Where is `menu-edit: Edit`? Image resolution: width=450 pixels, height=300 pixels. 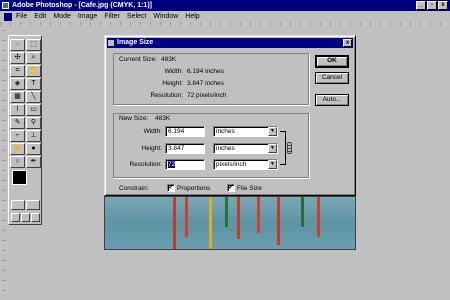
menu-edit: Edit is located at coordinates (40, 16).